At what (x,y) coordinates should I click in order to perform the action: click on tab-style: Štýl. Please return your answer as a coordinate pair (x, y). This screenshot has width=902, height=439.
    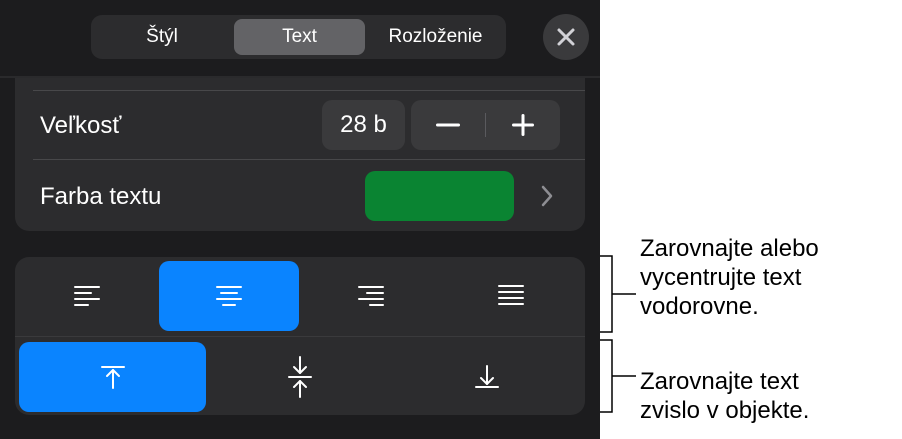
    Looking at the image, I should click on (162, 37).